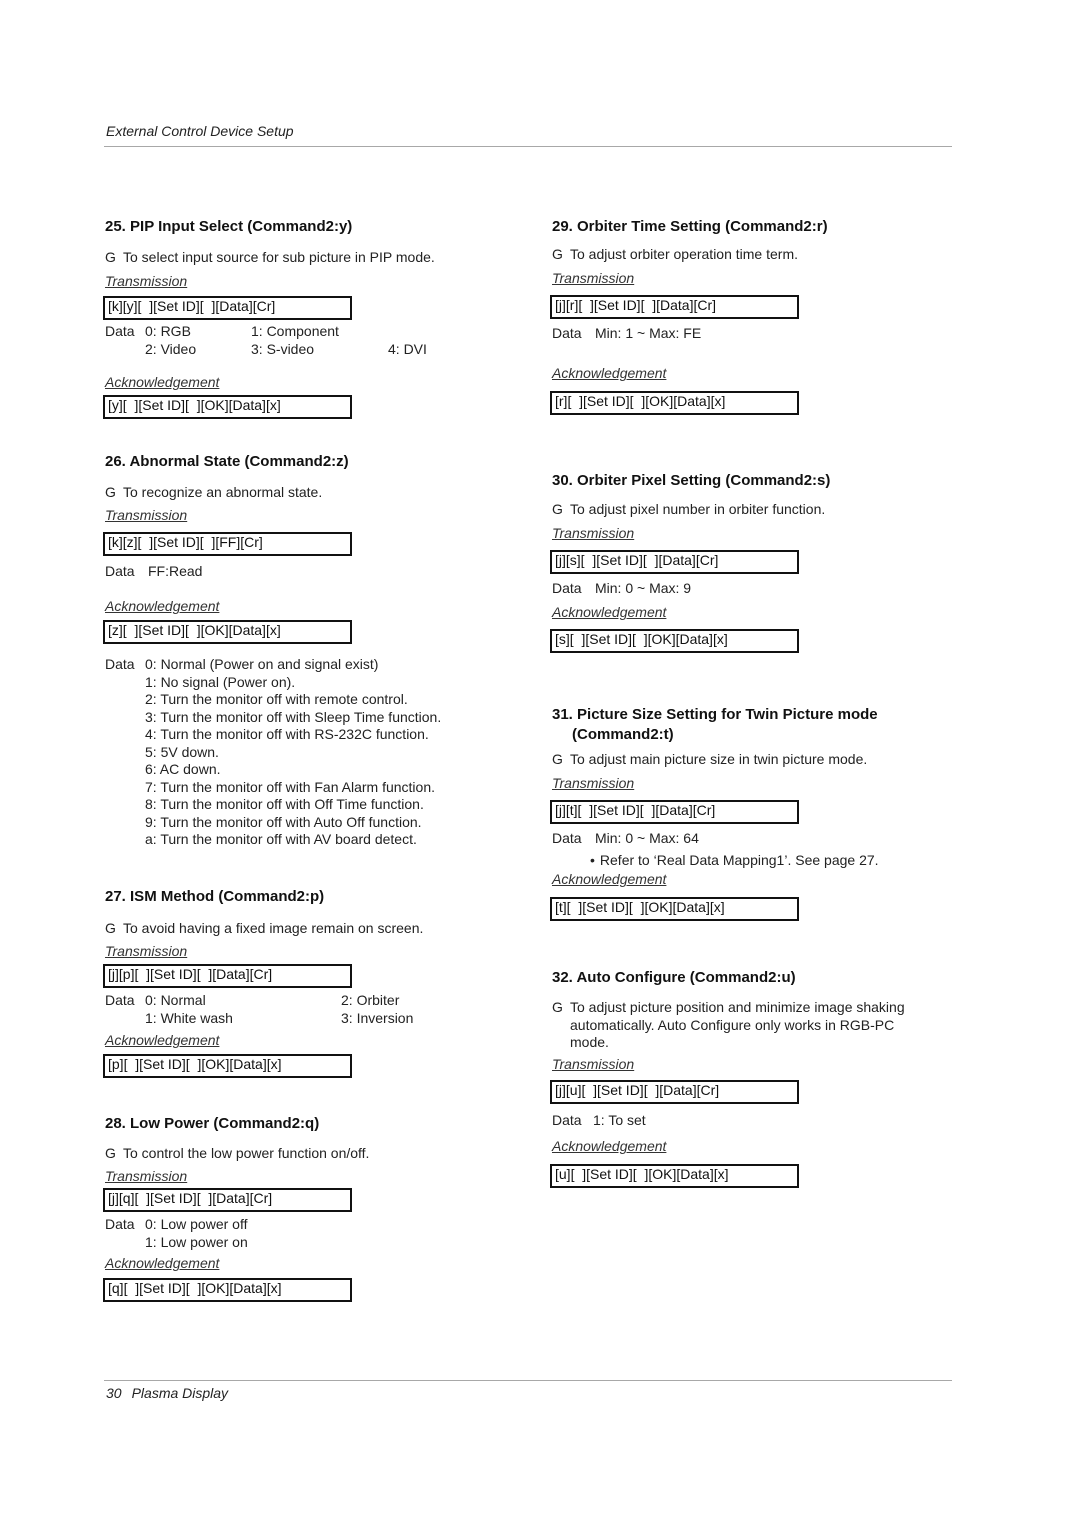 This screenshot has width=1080, height=1528. What do you see at coordinates (227, 976) in the screenshot?
I see `transmission-command-box: [j][p][ ][Set ID][ ][Data][Cr]` at bounding box center [227, 976].